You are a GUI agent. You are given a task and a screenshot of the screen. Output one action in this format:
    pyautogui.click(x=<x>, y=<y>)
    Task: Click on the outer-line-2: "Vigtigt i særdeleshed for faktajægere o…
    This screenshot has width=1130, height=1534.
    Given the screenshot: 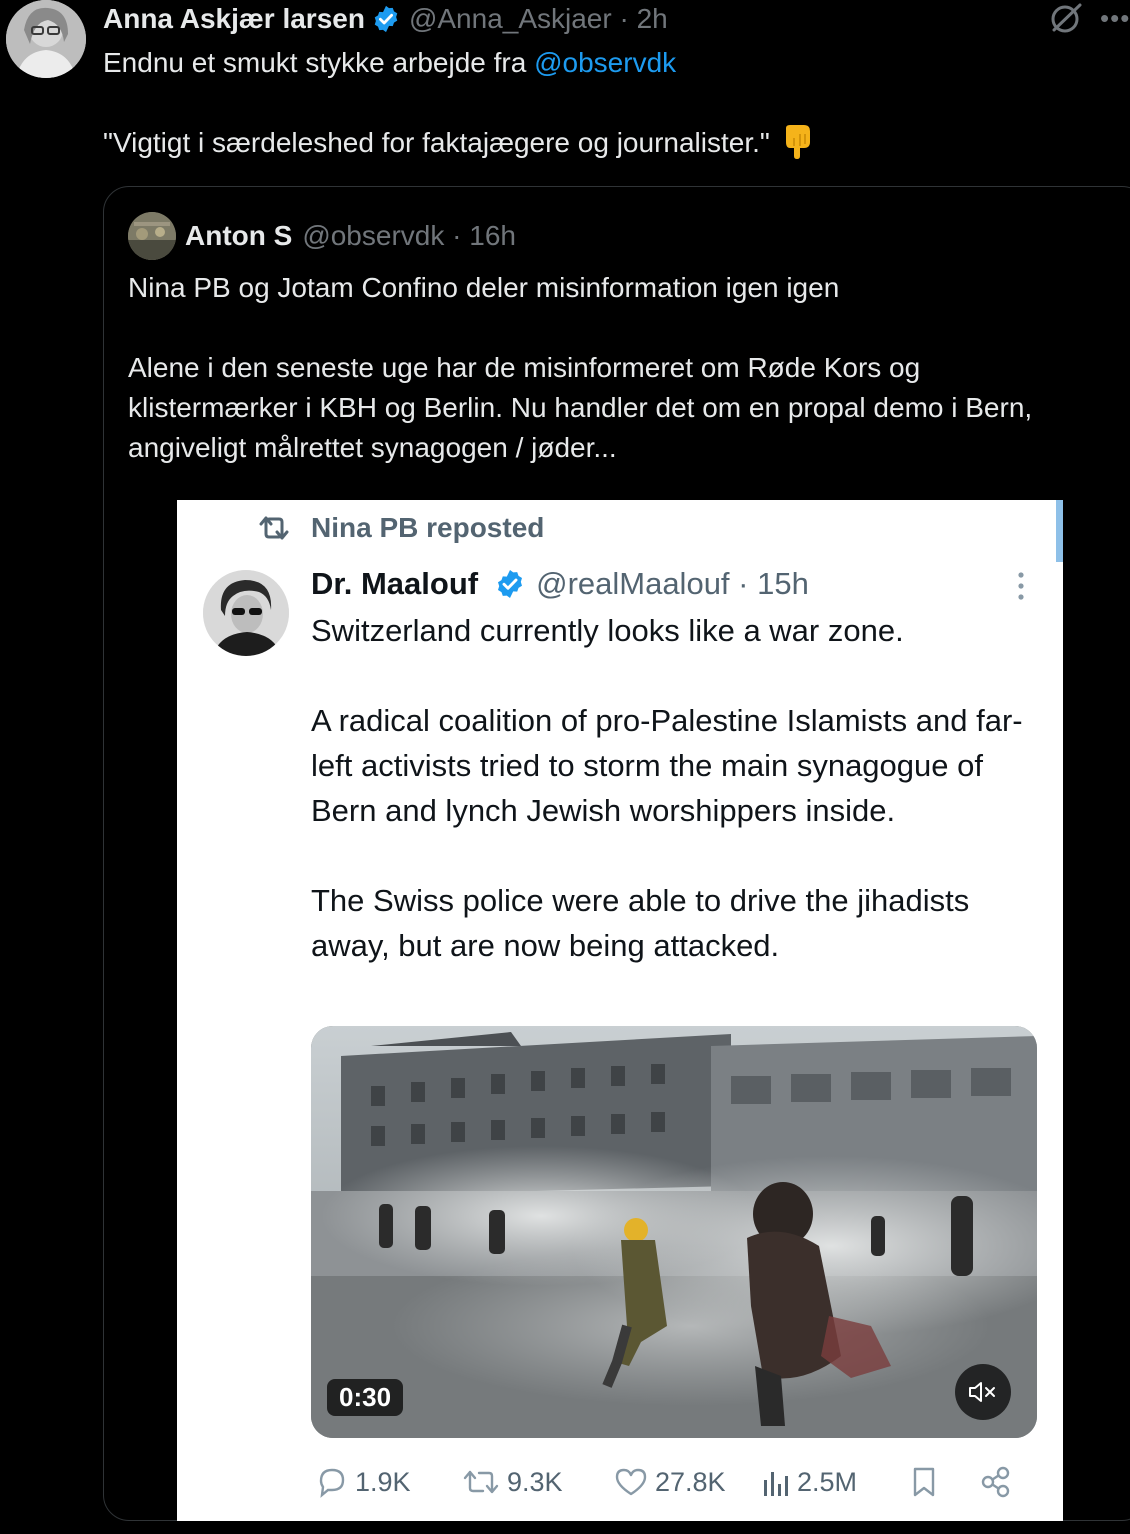 What is the action you would take?
    pyautogui.click(x=583, y=143)
    